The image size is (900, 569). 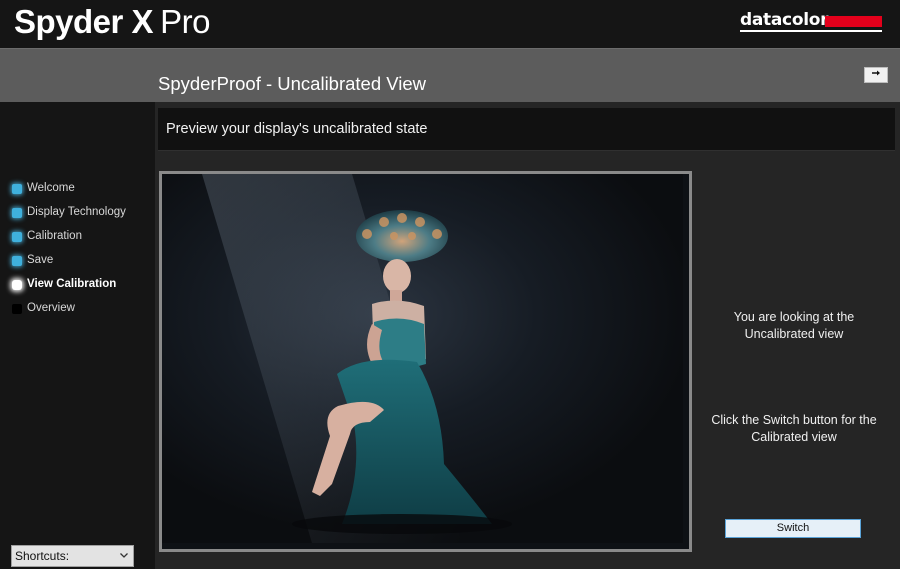 I want to click on app-title-main: Spyder X, so click(x=84, y=21).